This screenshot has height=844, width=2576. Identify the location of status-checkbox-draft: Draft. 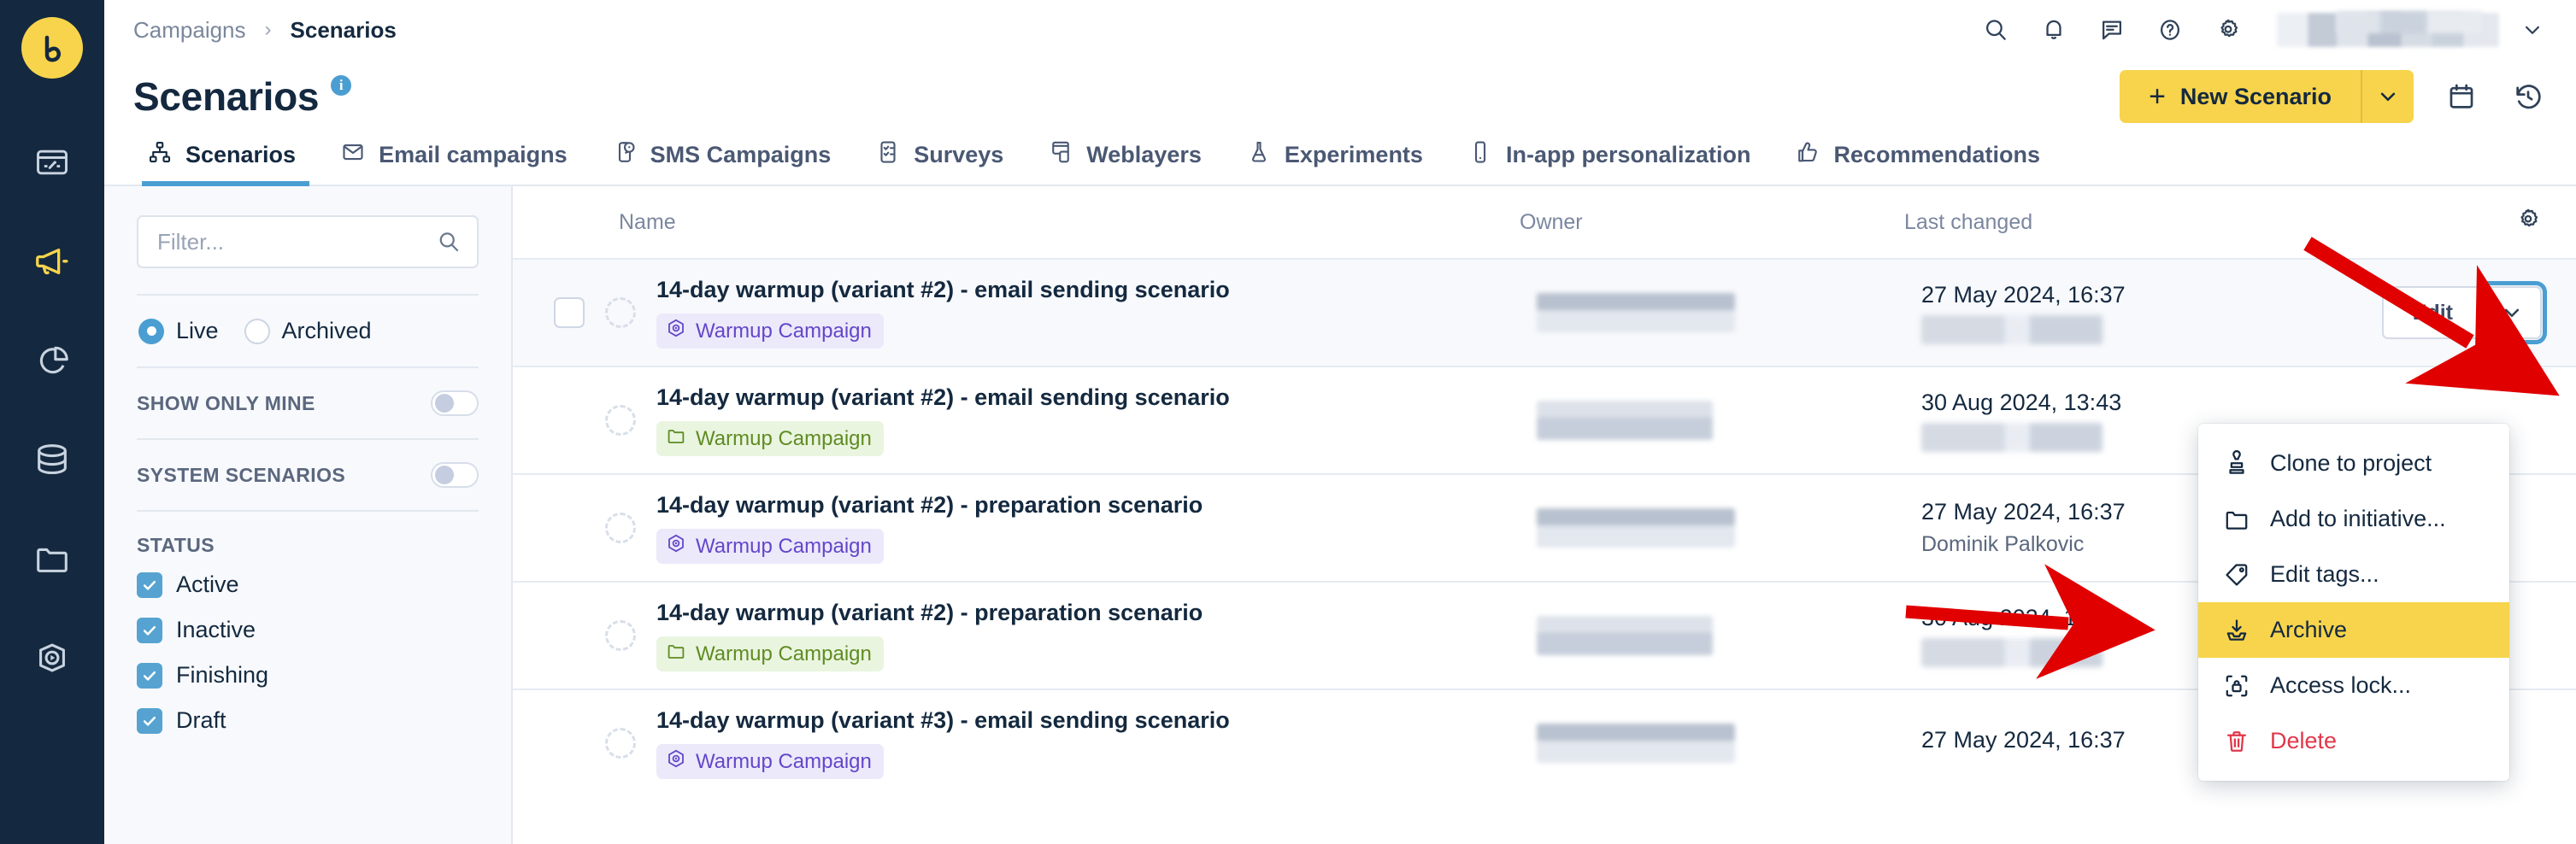
(308, 720).